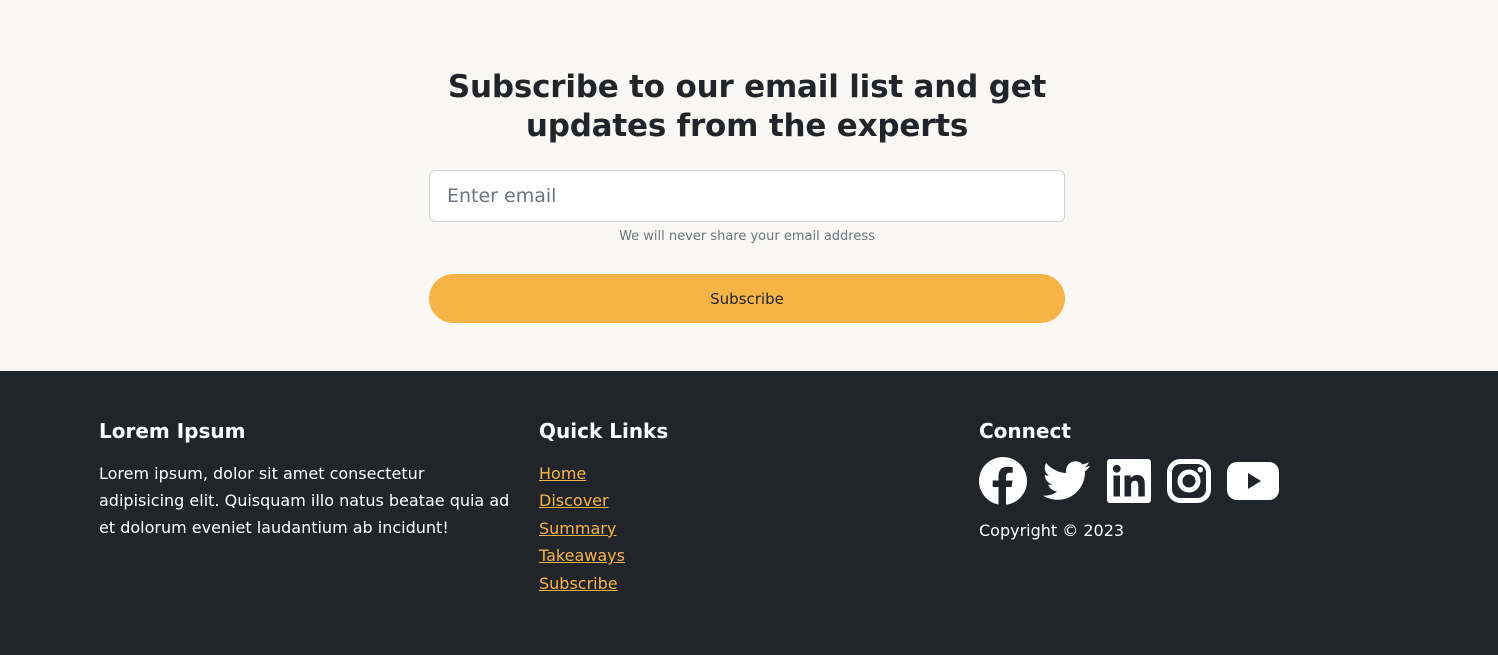  Describe the element at coordinates (747, 196) in the screenshot. I see `email-input` at that location.